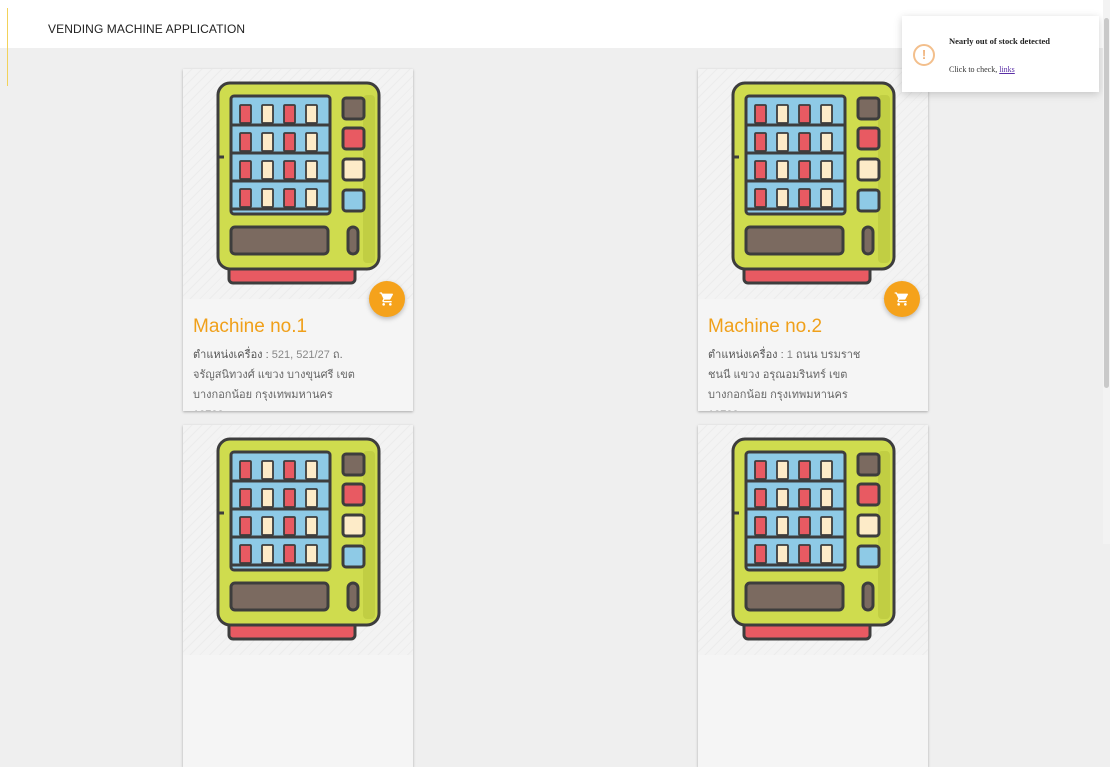  What do you see at coordinates (1106, 203) in the screenshot?
I see `scrollbar-thumb` at bounding box center [1106, 203].